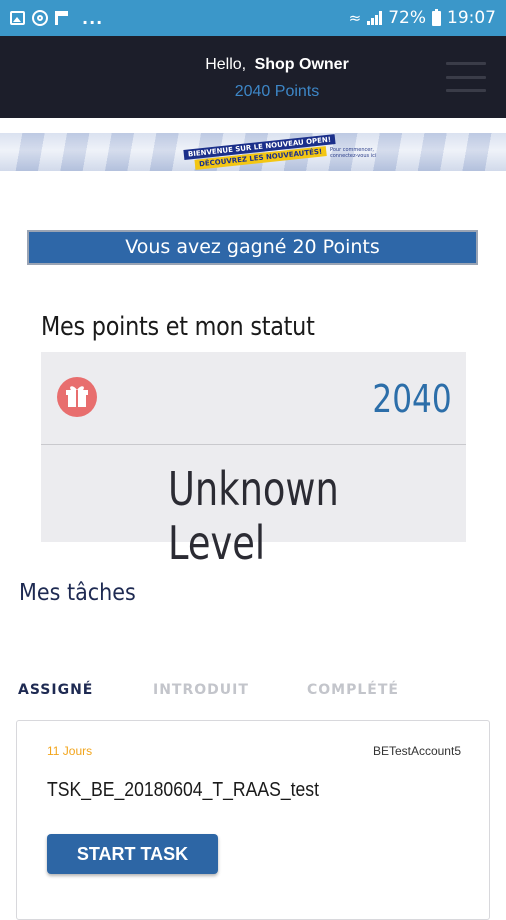  I want to click on user-name: Shop Owner, so click(301, 64).